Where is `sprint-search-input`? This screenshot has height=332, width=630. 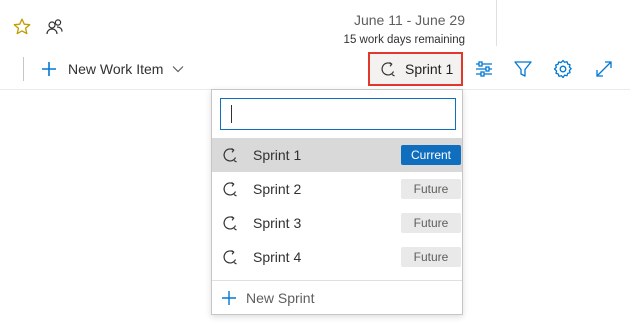 sprint-search-input is located at coordinates (338, 114).